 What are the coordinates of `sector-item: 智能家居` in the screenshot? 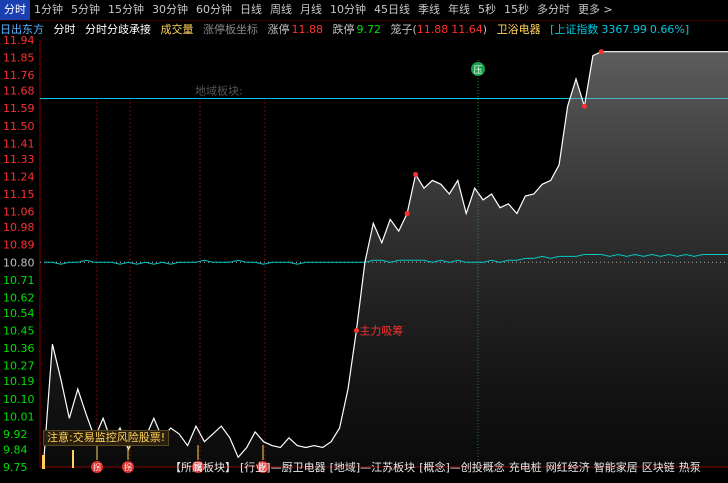 It's located at (616, 467).